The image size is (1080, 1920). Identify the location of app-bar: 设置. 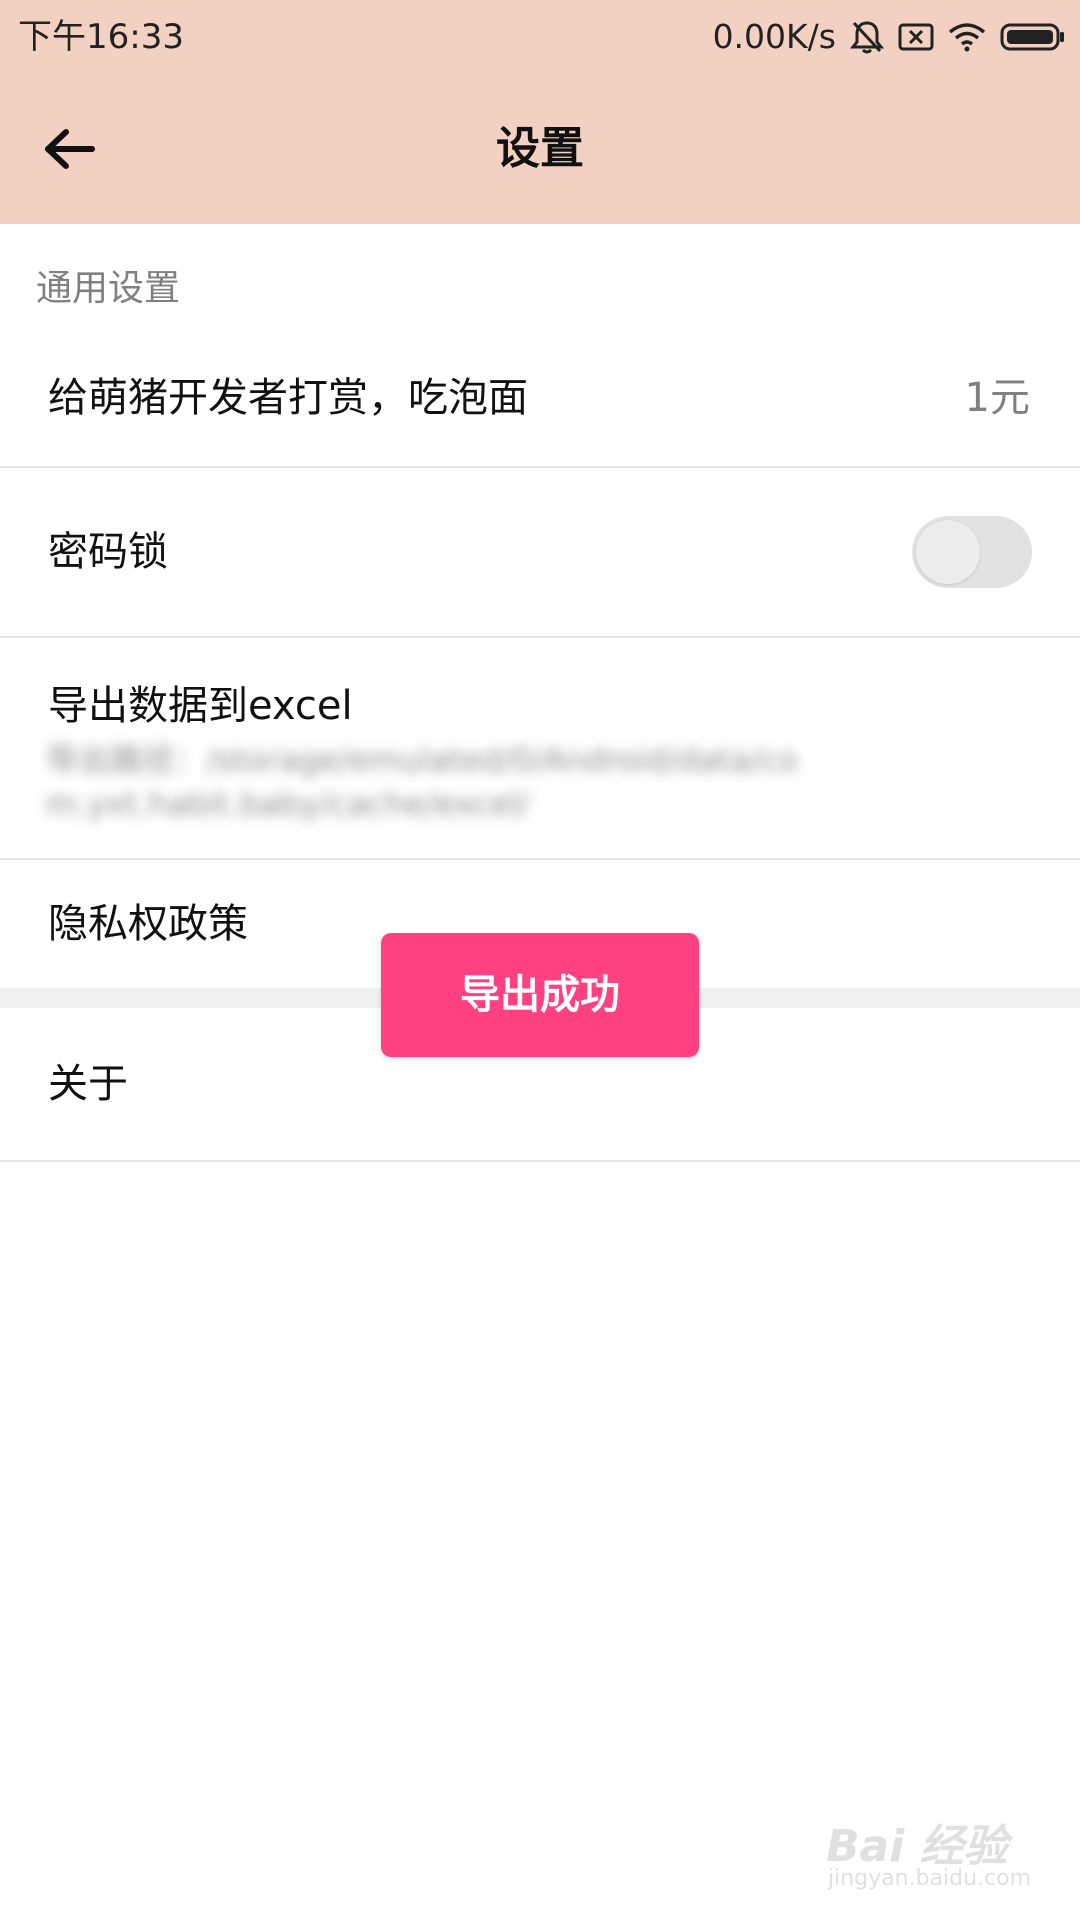
(540, 149).